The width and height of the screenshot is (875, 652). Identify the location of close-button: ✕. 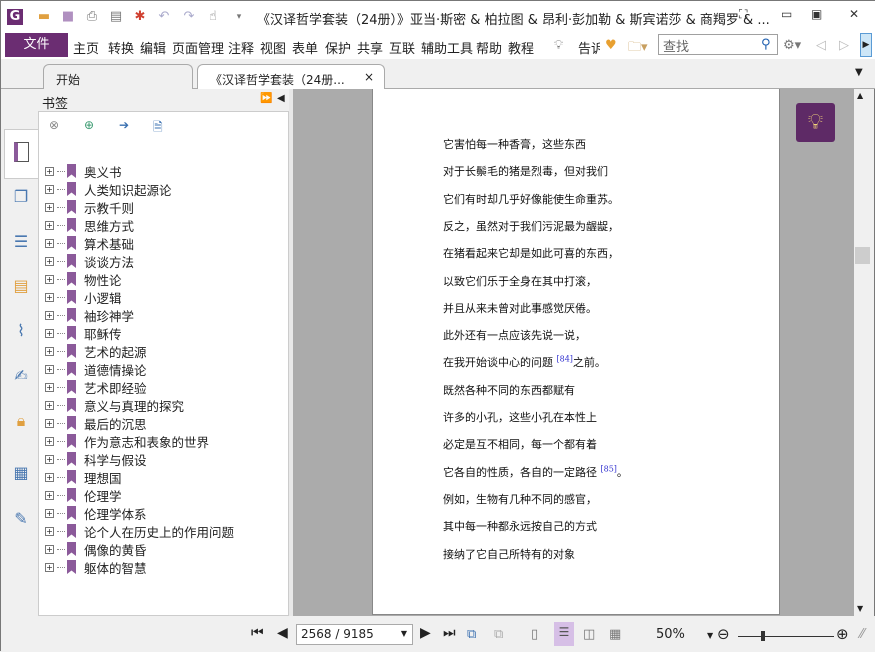
(854, 14).